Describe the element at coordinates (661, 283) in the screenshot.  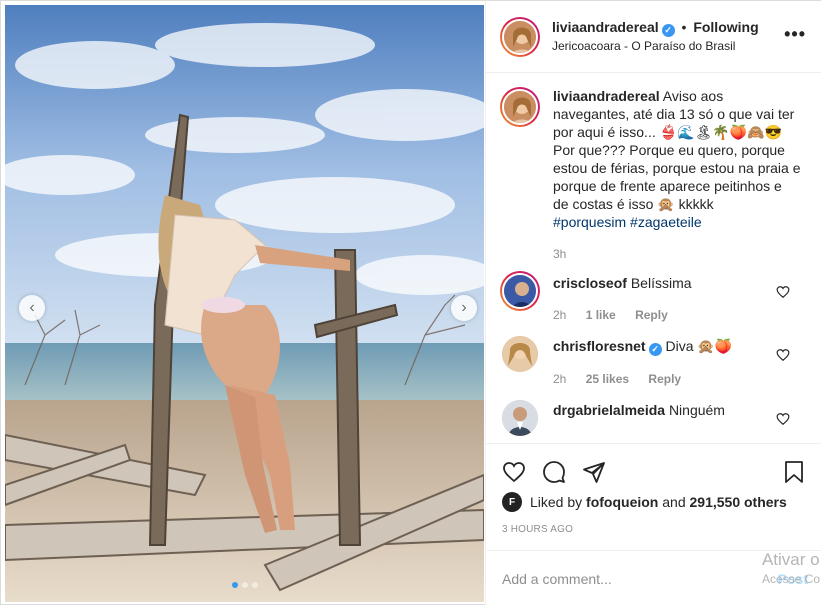
I see `comment-text: Belíssima` at that location.